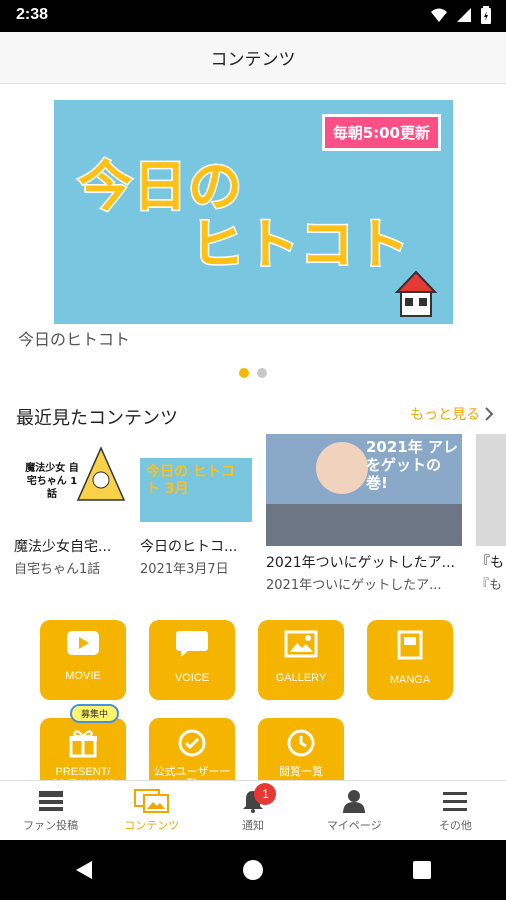  What do you see at coordinates (83, 643) in the screenshot?
I see `play-video-icon` at bounding box center [83, 643].